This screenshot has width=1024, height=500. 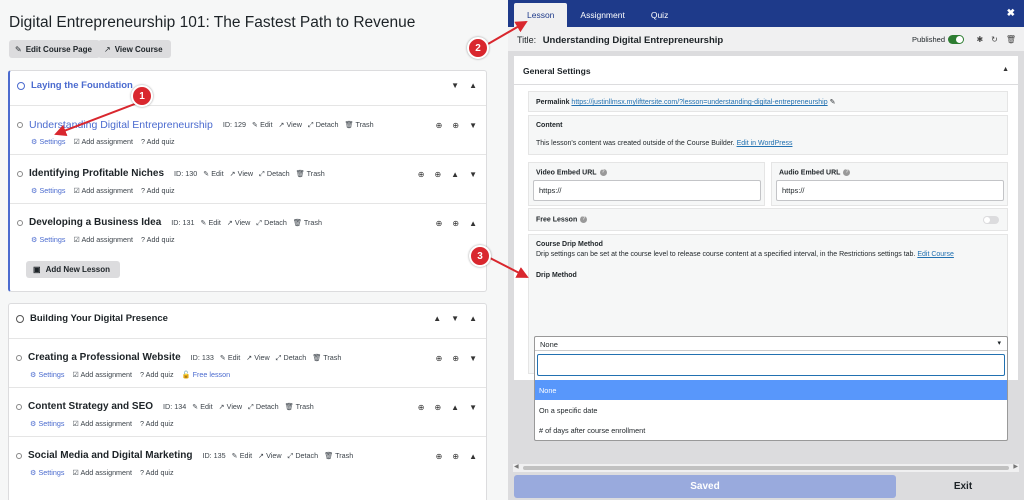 What do you see at coordinates (633, 40) in the screenshot?
I see `lesson-title-field: Understanding Digital Entrepreneurship` at bounding box center [633, 40].